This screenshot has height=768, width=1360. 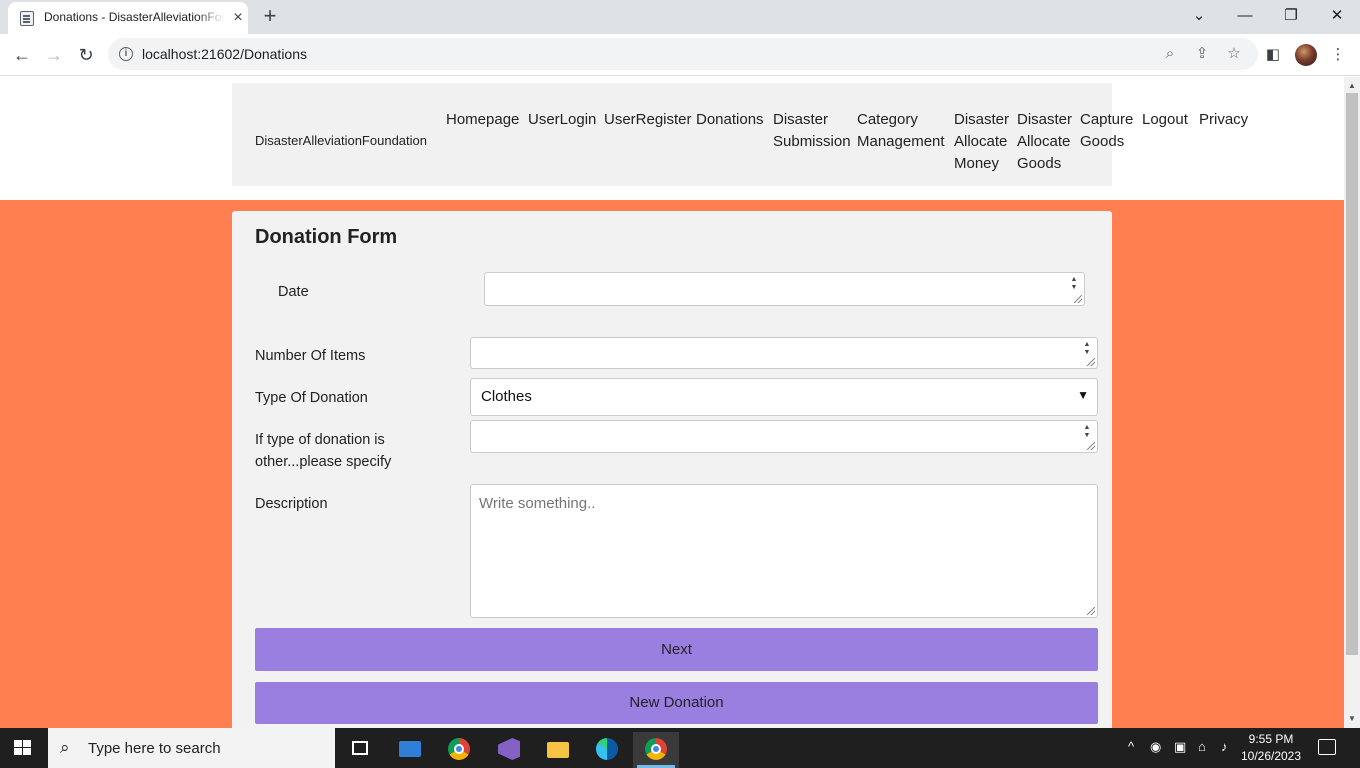 What do you see at coordinates (1352, 374) in the screenshot?
I see `scroll-thumb` at bounding box center [1352, 374].